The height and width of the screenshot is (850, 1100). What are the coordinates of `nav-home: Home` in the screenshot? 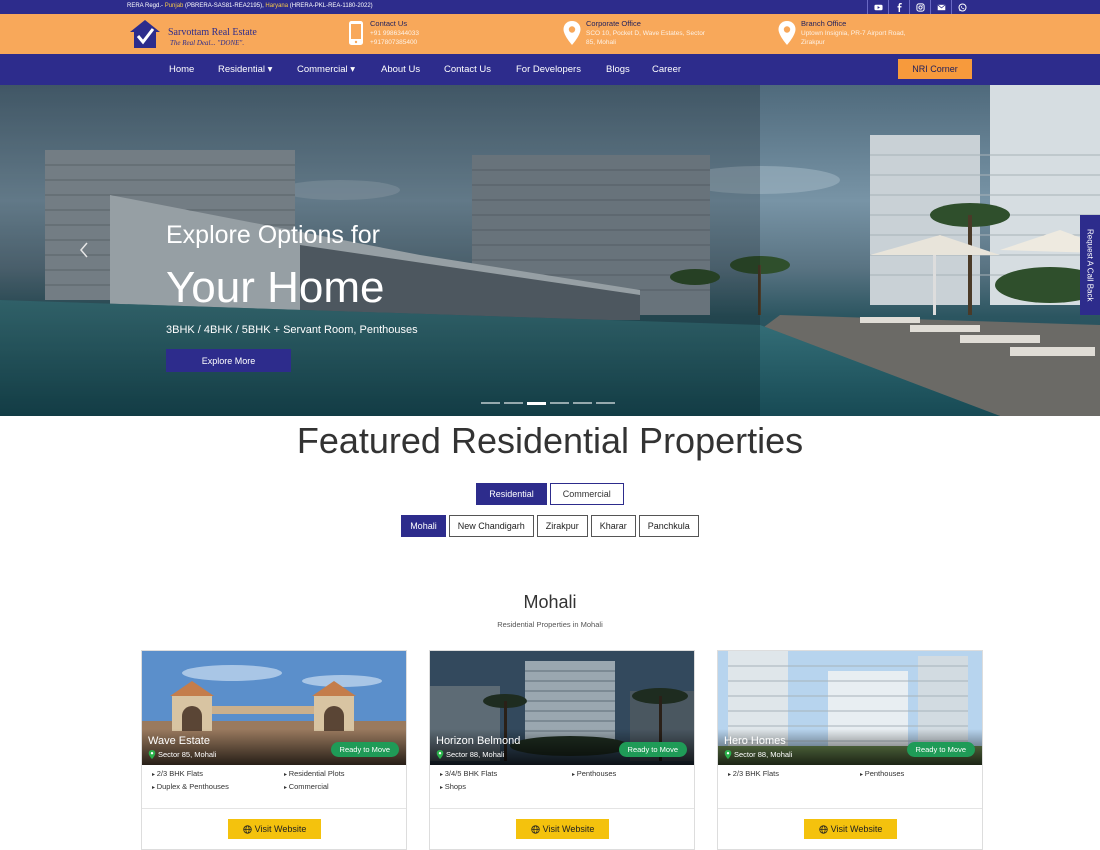 It's located at (181, 69).